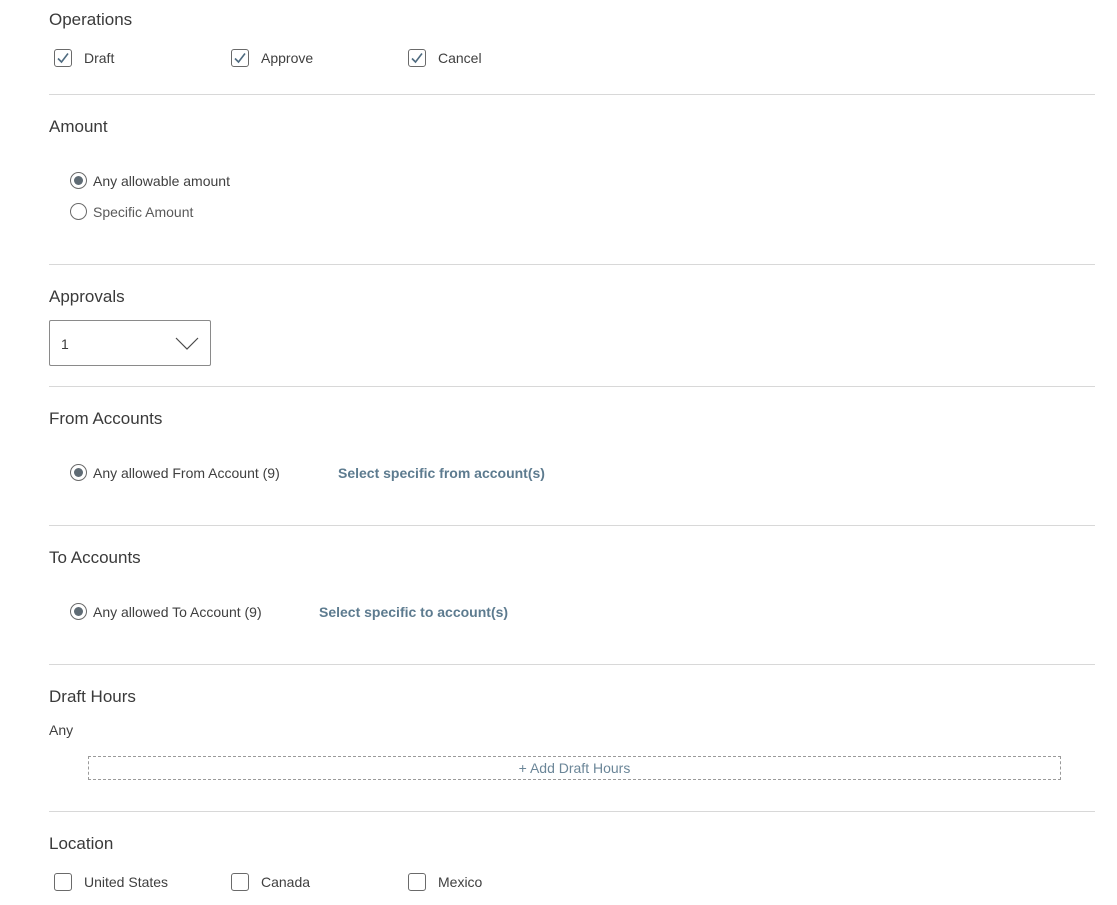  Describe the element at coordinates (65, 344) in the screenshot. I see `approvals-select-value: 1` at that location.